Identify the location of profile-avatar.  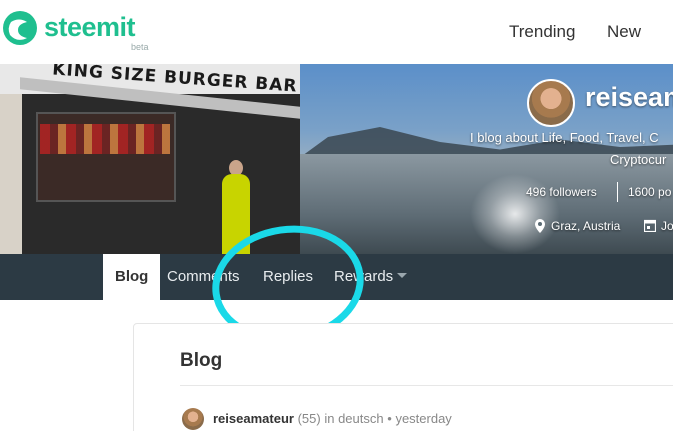
(551, 103).